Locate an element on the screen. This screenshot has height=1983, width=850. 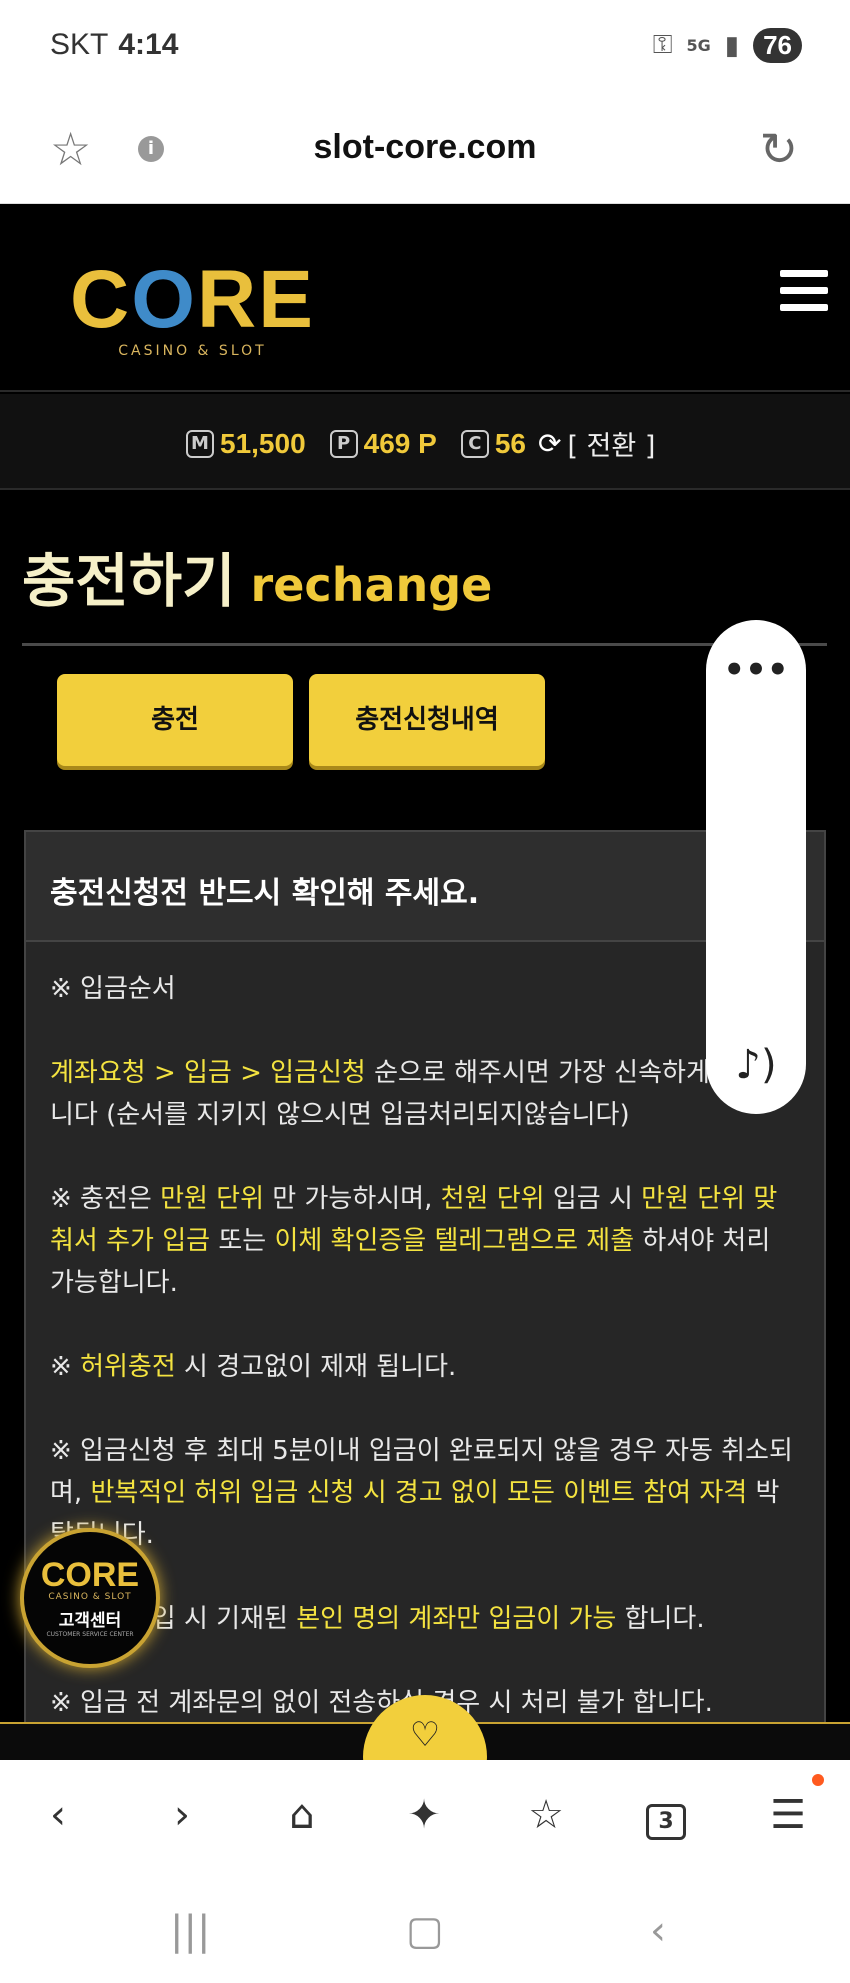
notice-heading: 충전신청전 반드시 확인해 주세요. is located at coordinates (425, 887).